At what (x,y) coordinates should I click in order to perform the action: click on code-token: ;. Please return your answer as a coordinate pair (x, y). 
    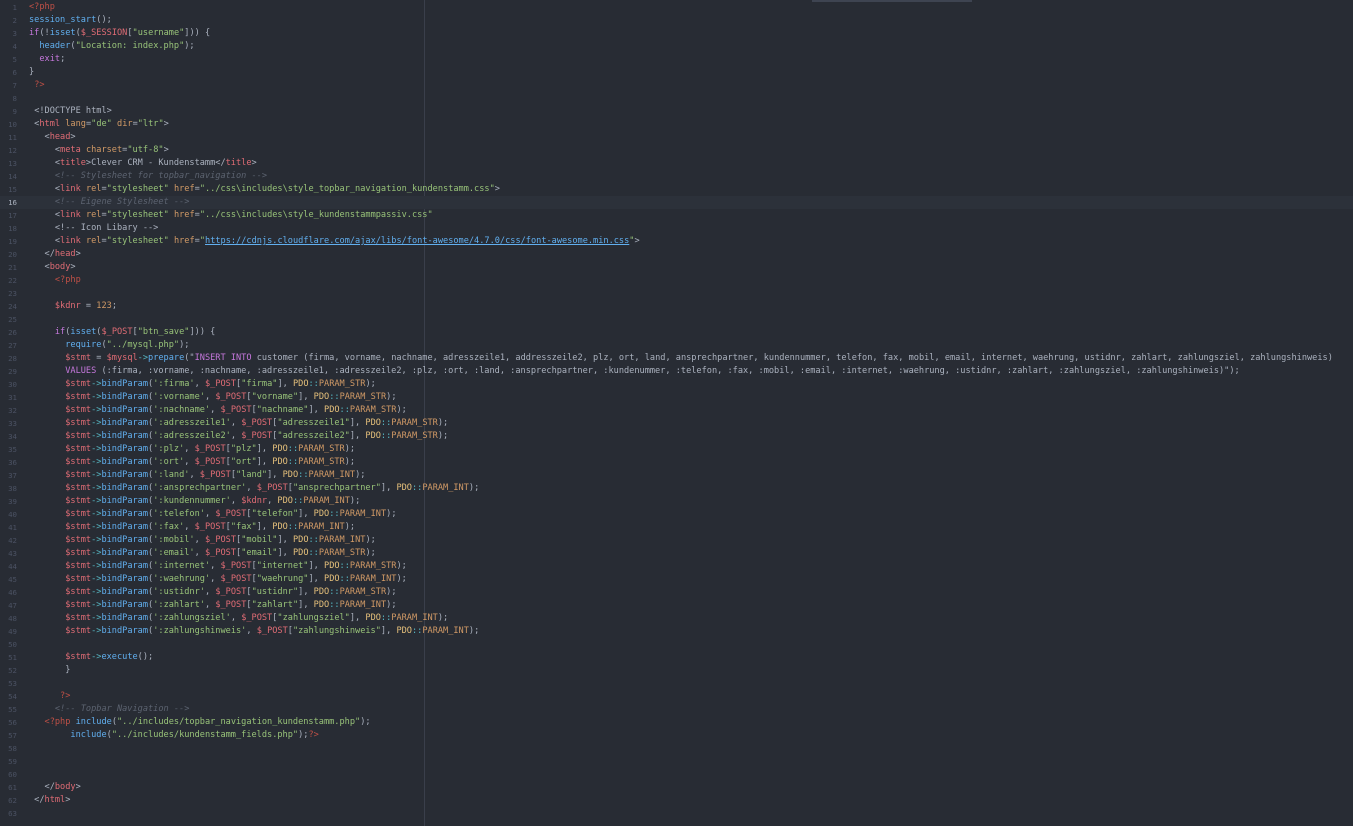
    Looking at the image, I should click on (63, 59).